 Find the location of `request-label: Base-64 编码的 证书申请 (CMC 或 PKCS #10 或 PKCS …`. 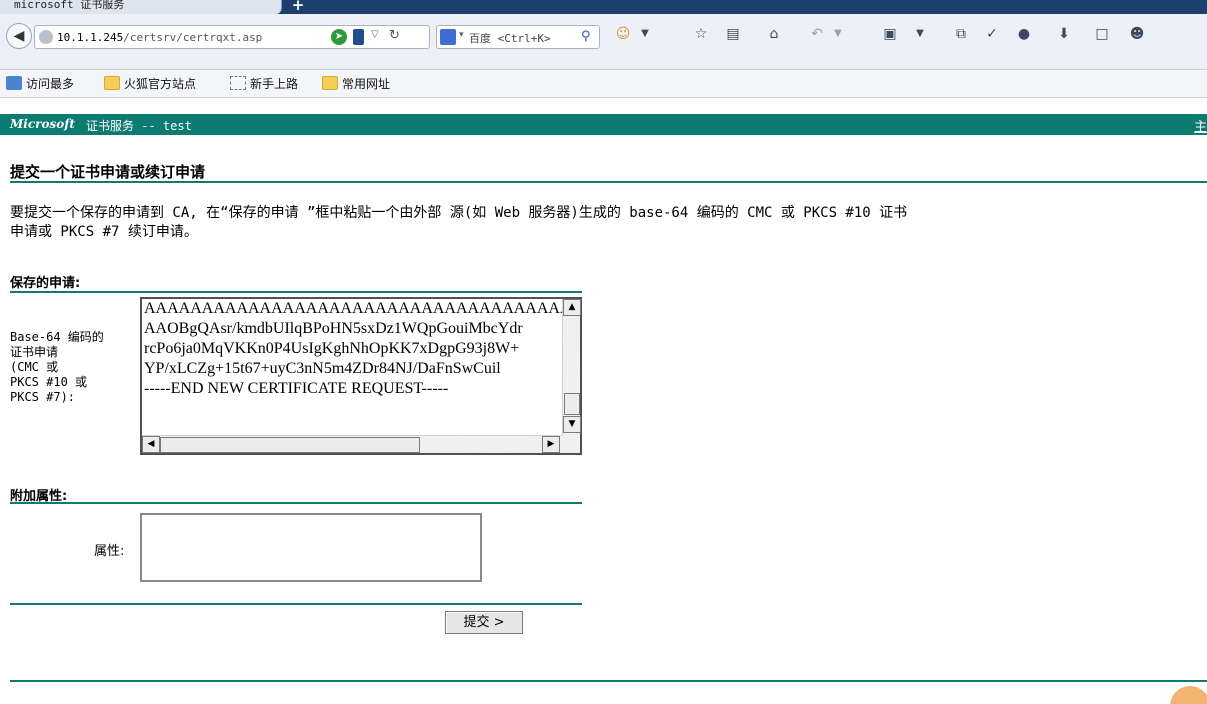

request-label: Base-64 编码的 证书申请 (CMC 或 PKCS #10 或 PKCS … is located at coordinates (57, 367).